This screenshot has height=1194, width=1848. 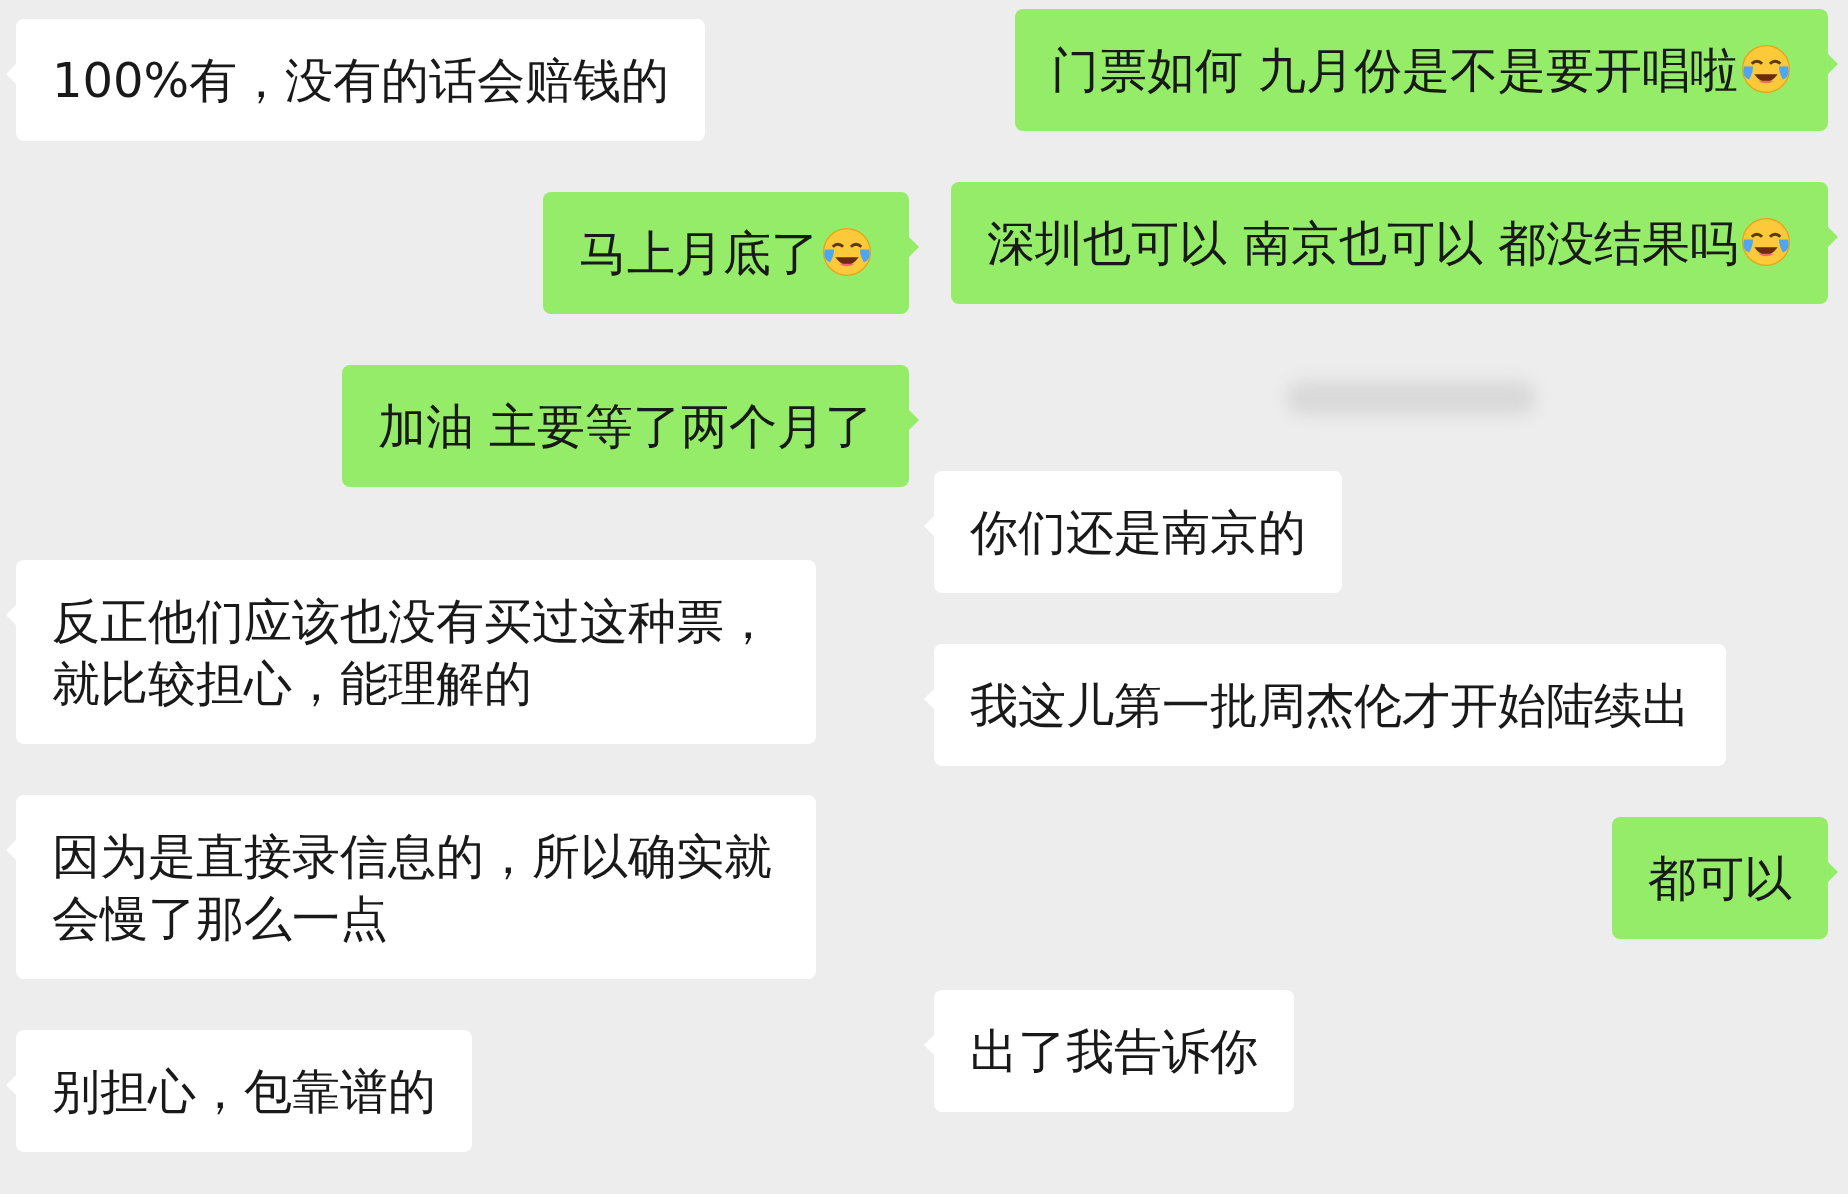 What do you see at coordinates (1138, 532) in the screenshot?
I see `message-text: 你们还是南京的` at bounding box center [1138, 532].